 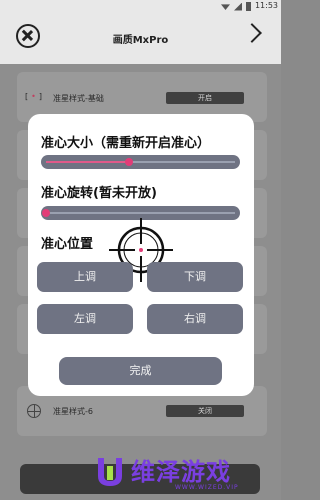 I want to click on watermark-title: 维泽游戏, so click(x=181, y=472).